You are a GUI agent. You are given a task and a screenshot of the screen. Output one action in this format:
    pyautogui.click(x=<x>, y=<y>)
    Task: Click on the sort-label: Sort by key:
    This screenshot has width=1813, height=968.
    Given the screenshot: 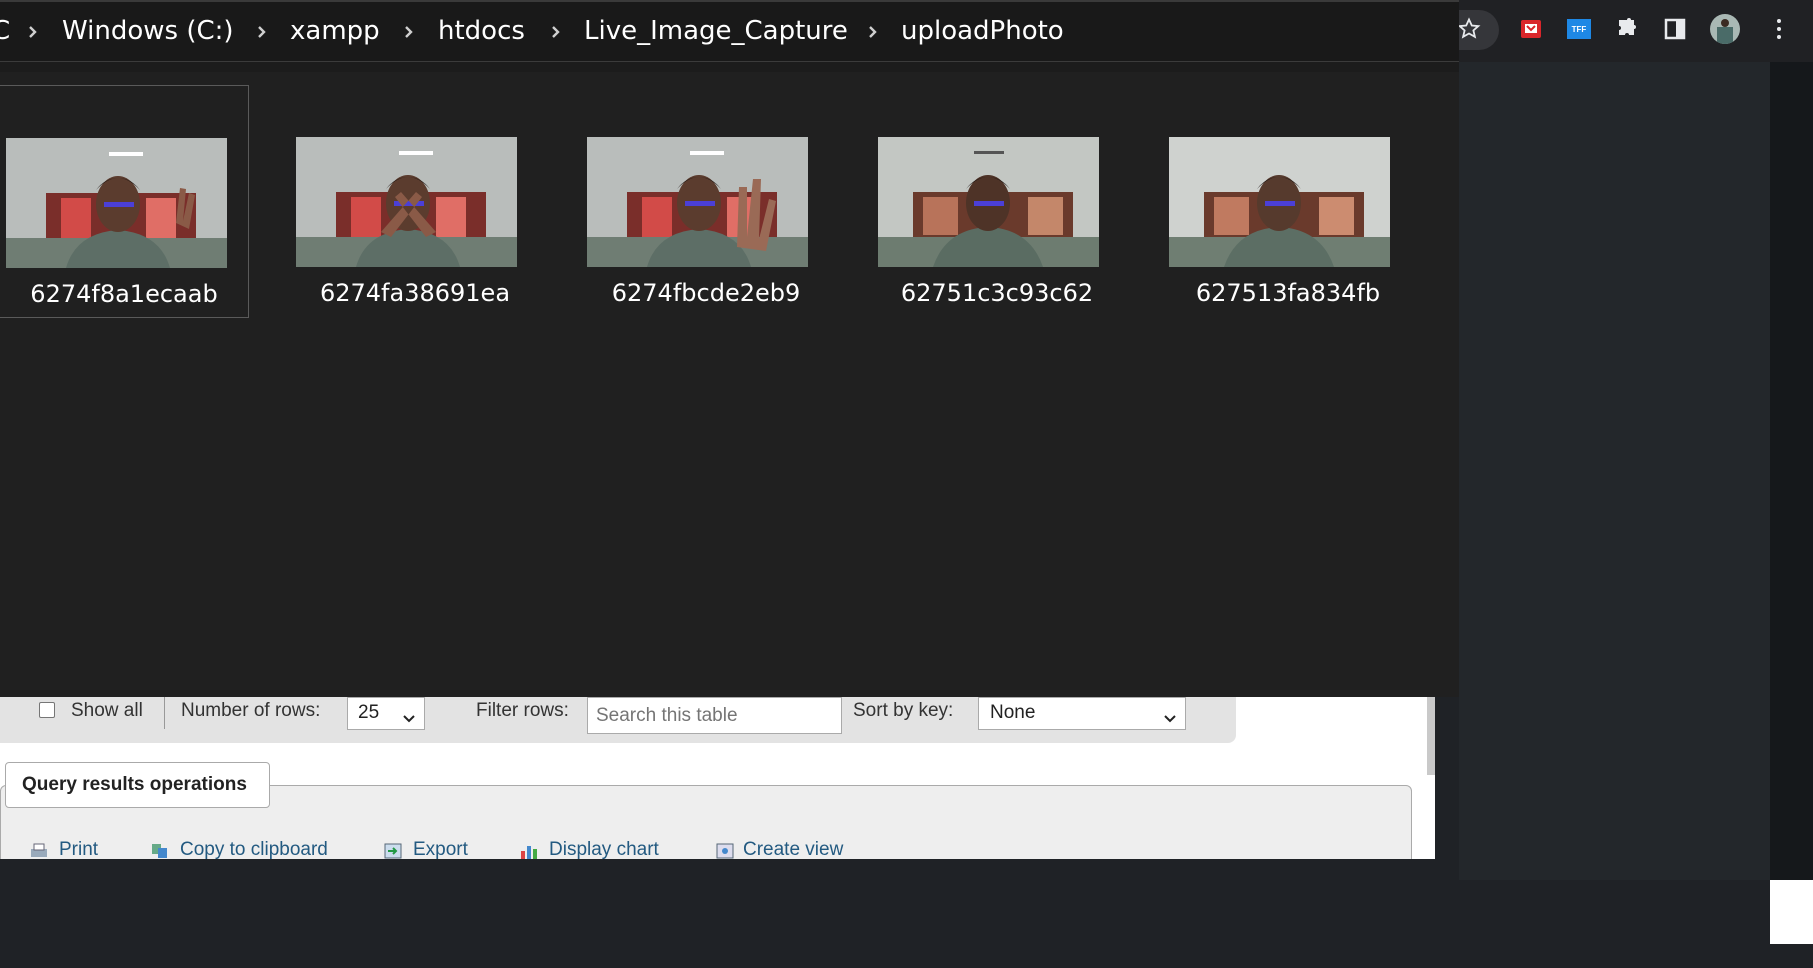 What is the action you would take?
    pyautogui.click(x=903, y=710)
    